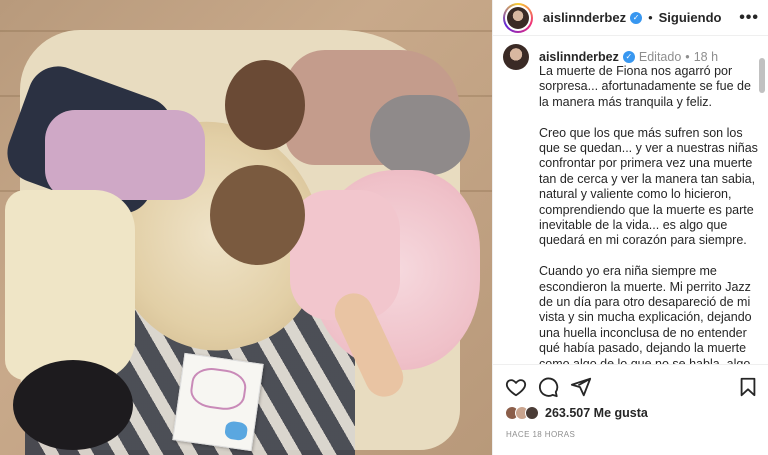 Image resolution: width=768 pixels, height=455 pixels. What do you see at coordinates (581, 387) in the screenshot?
I see `share-icon` at bounding box center [581, 387].